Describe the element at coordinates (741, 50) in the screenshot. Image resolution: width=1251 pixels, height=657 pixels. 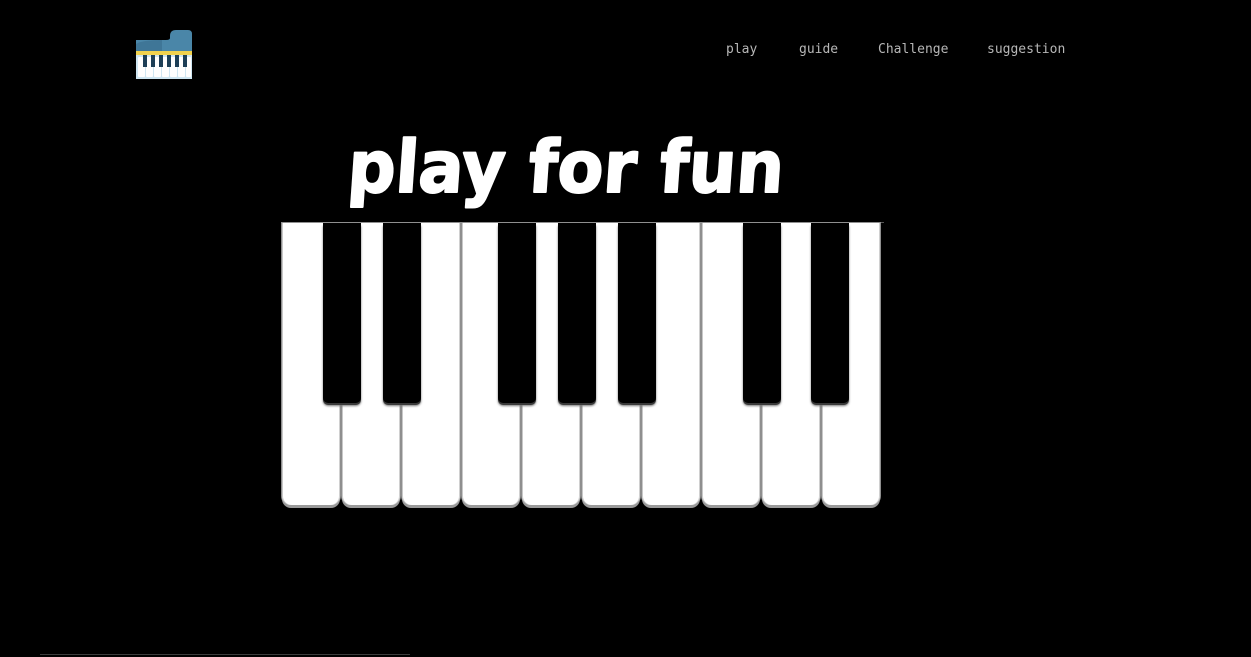
I see `nav-link-play: play` at that location.